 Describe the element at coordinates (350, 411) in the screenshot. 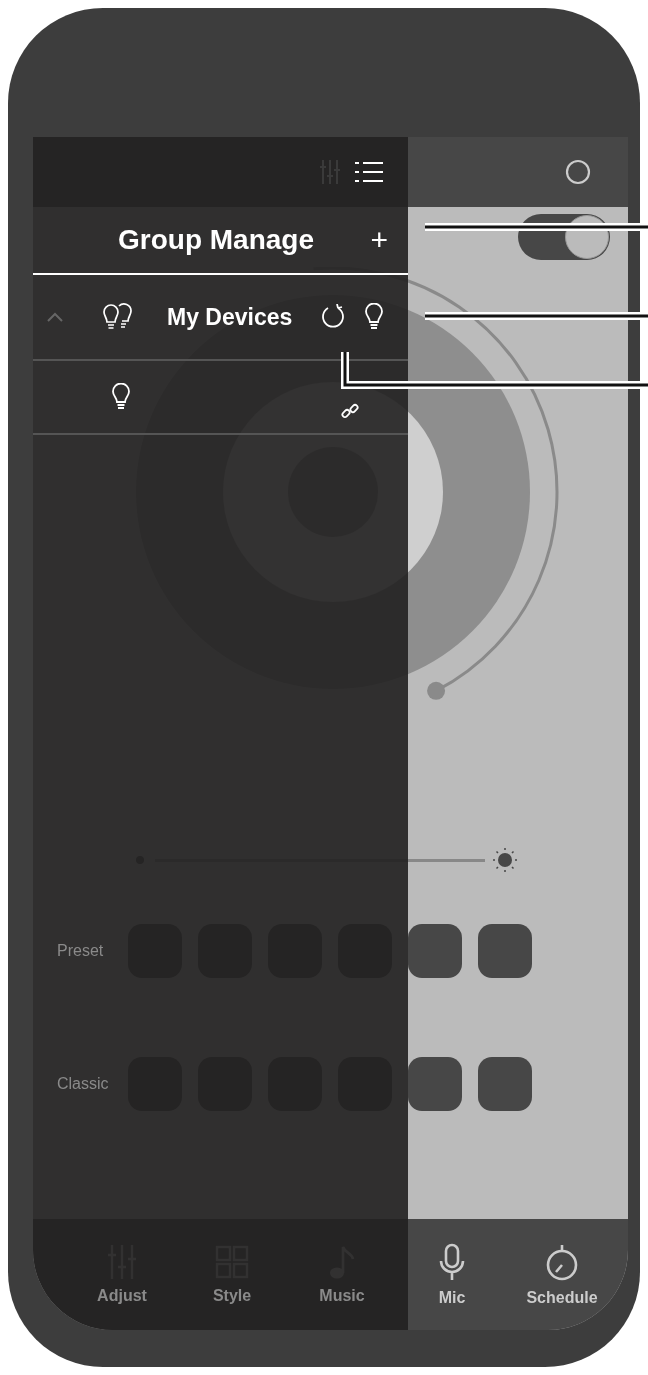

I see `link-icon` at that location.